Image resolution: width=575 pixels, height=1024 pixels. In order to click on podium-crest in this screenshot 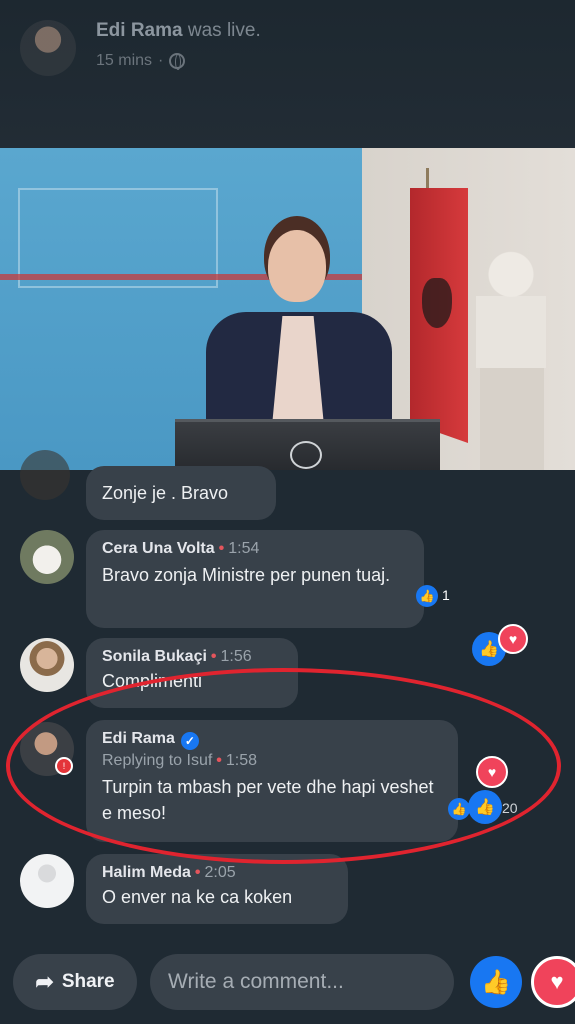, I will do `click(306, 455)`.